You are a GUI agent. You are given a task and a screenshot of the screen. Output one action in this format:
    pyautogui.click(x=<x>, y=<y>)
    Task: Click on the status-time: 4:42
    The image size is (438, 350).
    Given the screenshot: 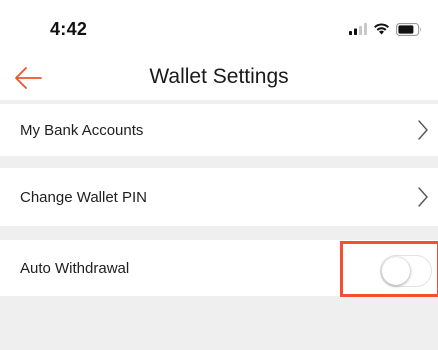 What is the action you would take?
    pyautogui.click(x=69, y=29)
    